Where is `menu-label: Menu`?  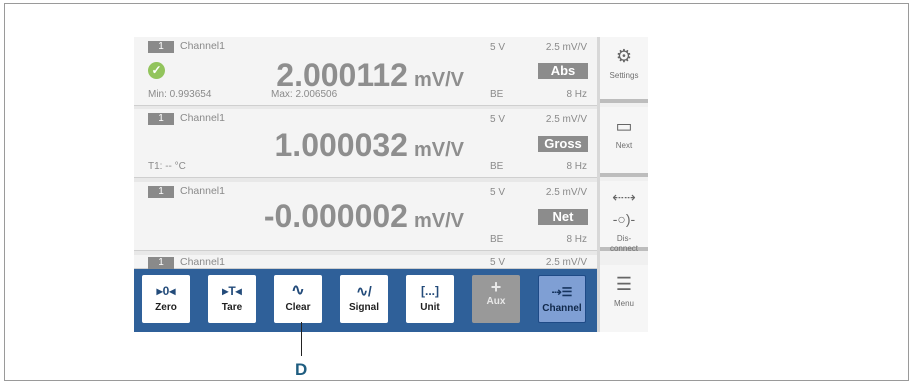
menu-label: Menu is located at coordinates (623, 303).